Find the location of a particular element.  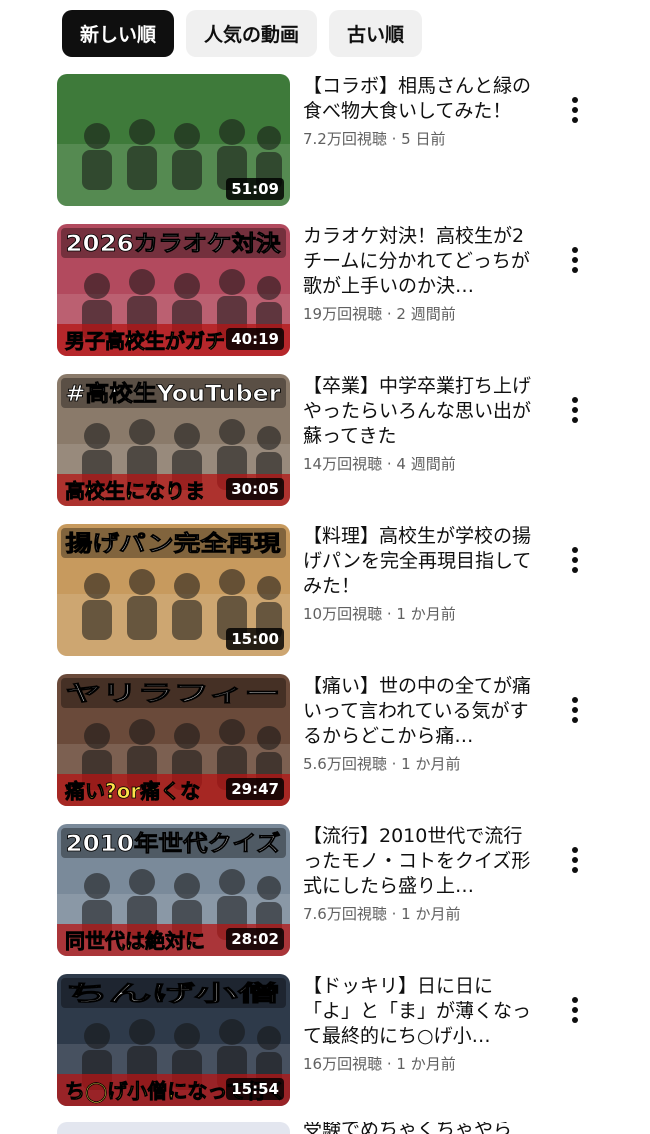

video-thumbnail is located at coordinates (173, 1128).